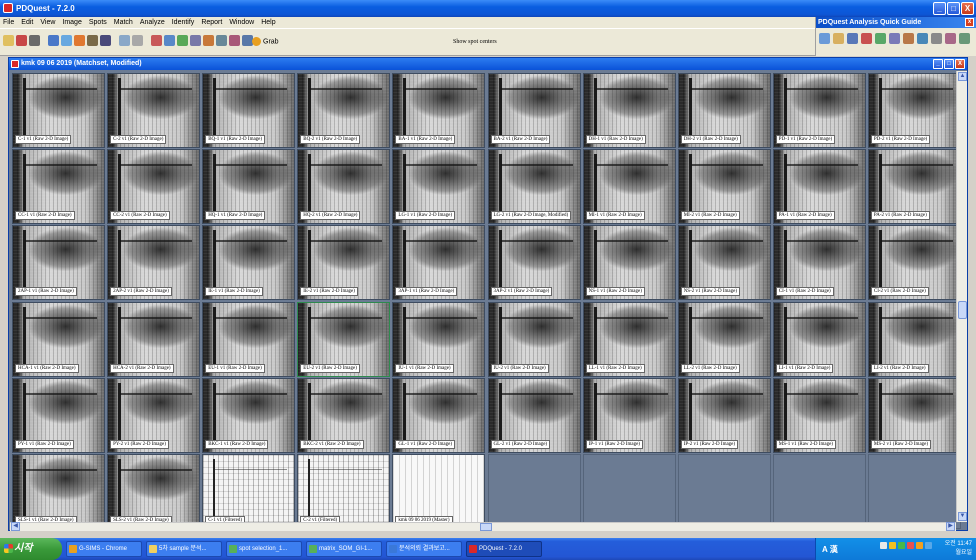  I want to click on menu-match: Match, so click(123, 22).